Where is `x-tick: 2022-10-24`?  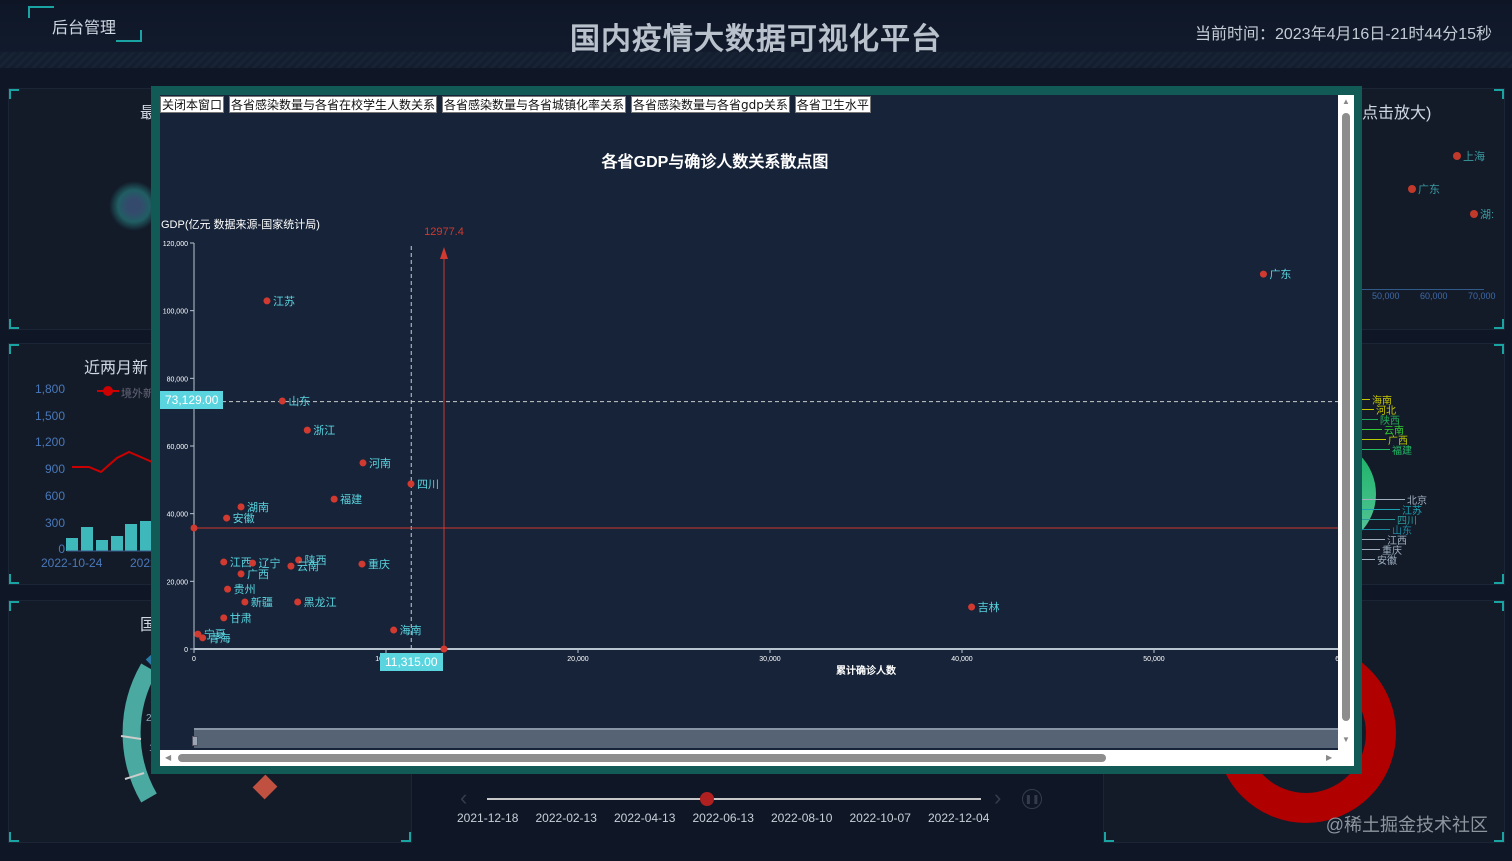 x-tick: 2022-10-24 is located at coordinates (72, 563).